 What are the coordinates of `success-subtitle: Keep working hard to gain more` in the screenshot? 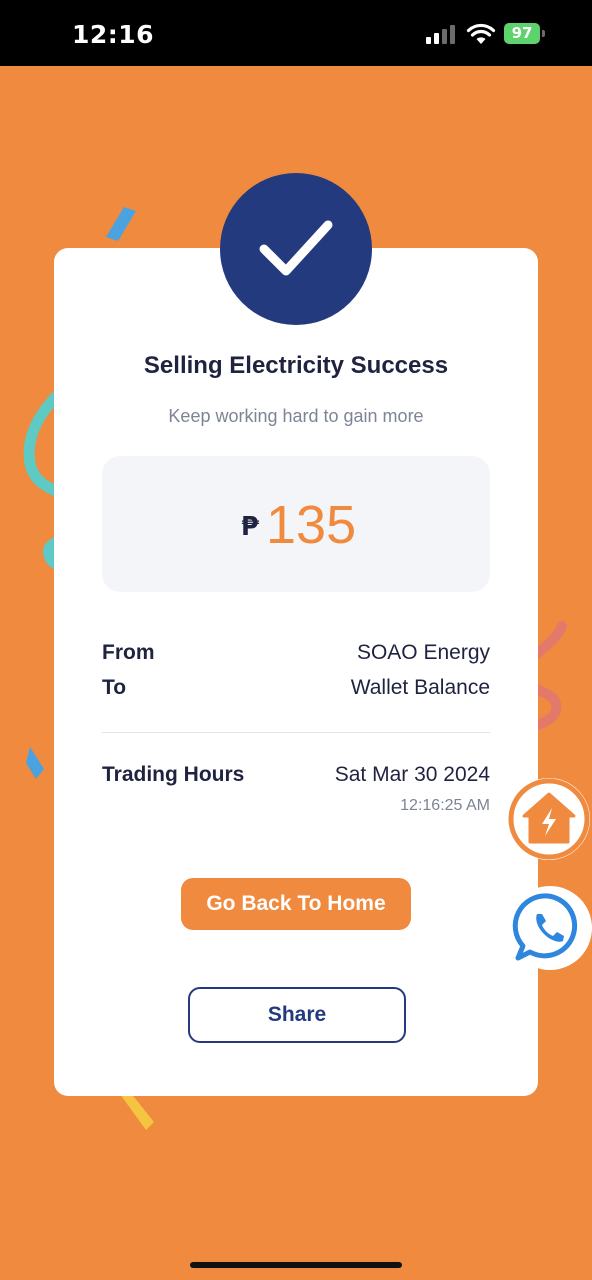 It's located at (296, 416).